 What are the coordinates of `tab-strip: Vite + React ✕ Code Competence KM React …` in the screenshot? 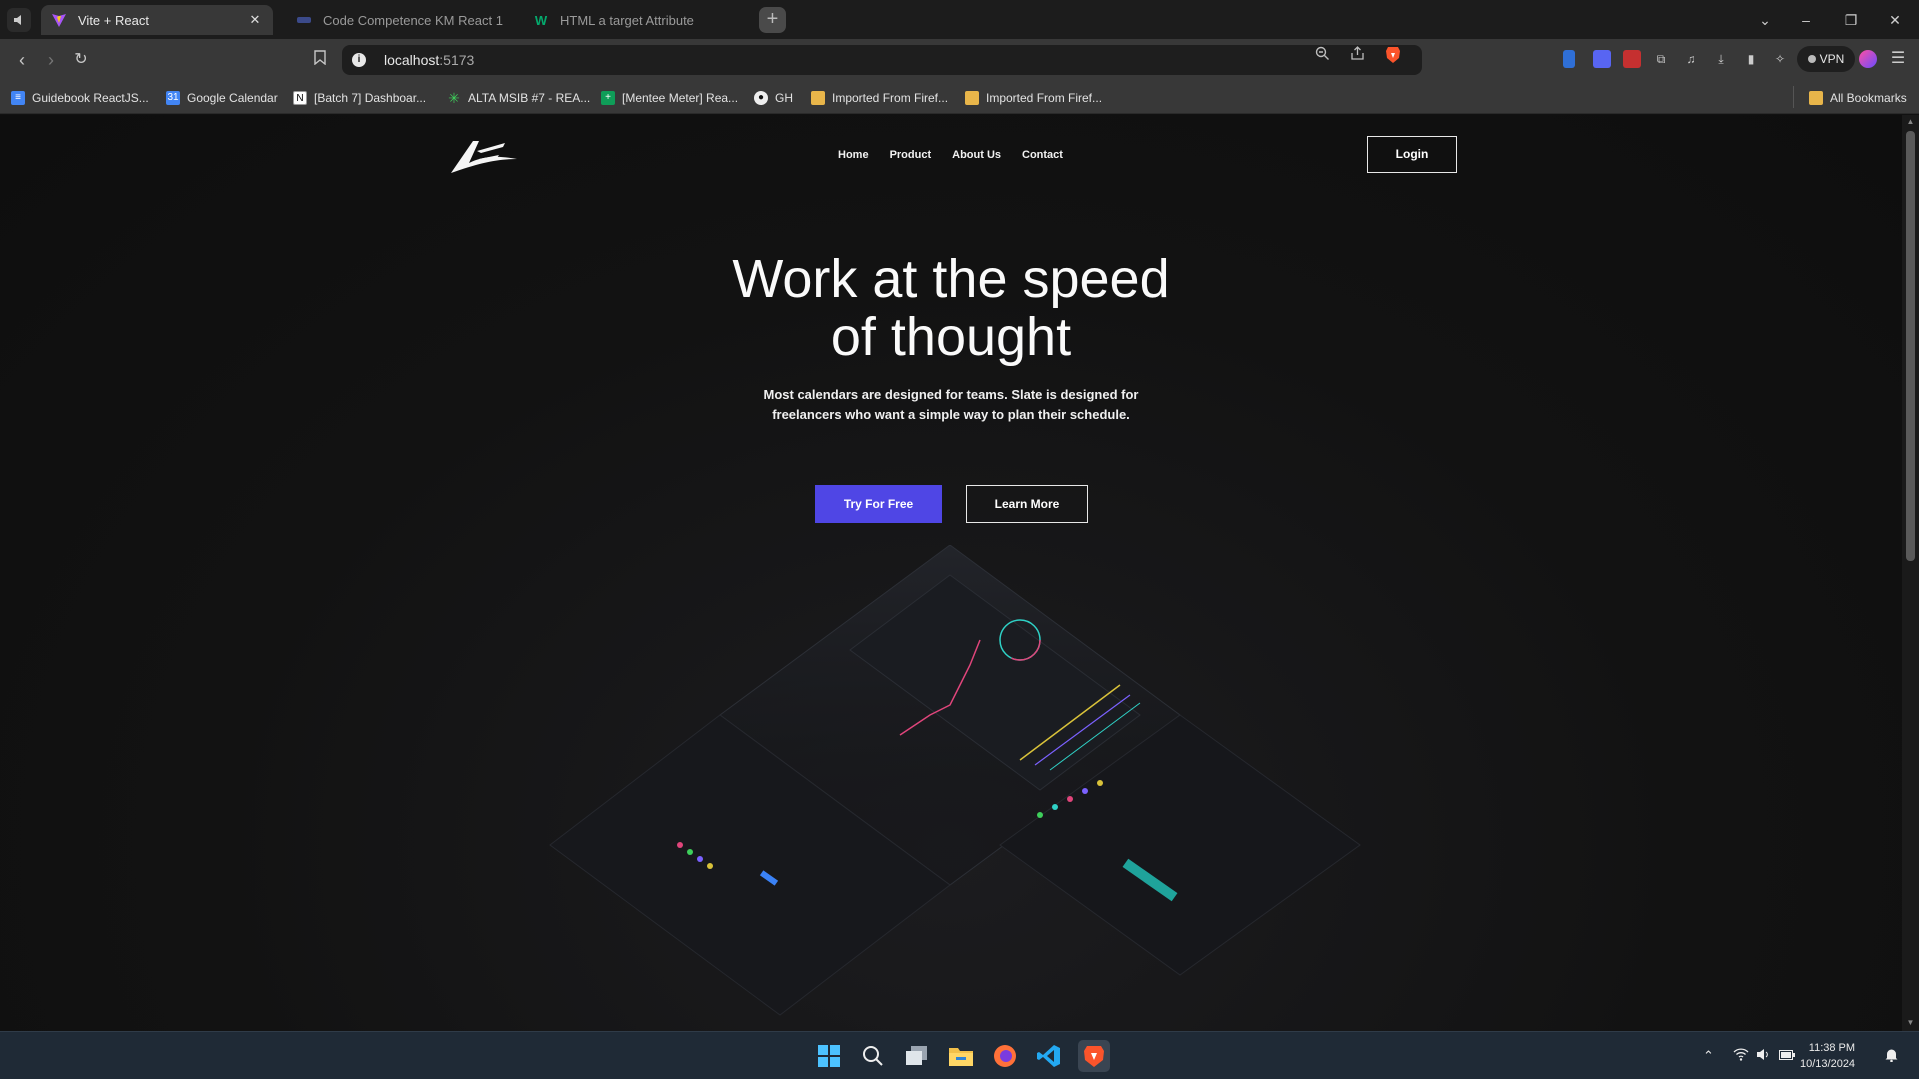 It's located at (959, 19).